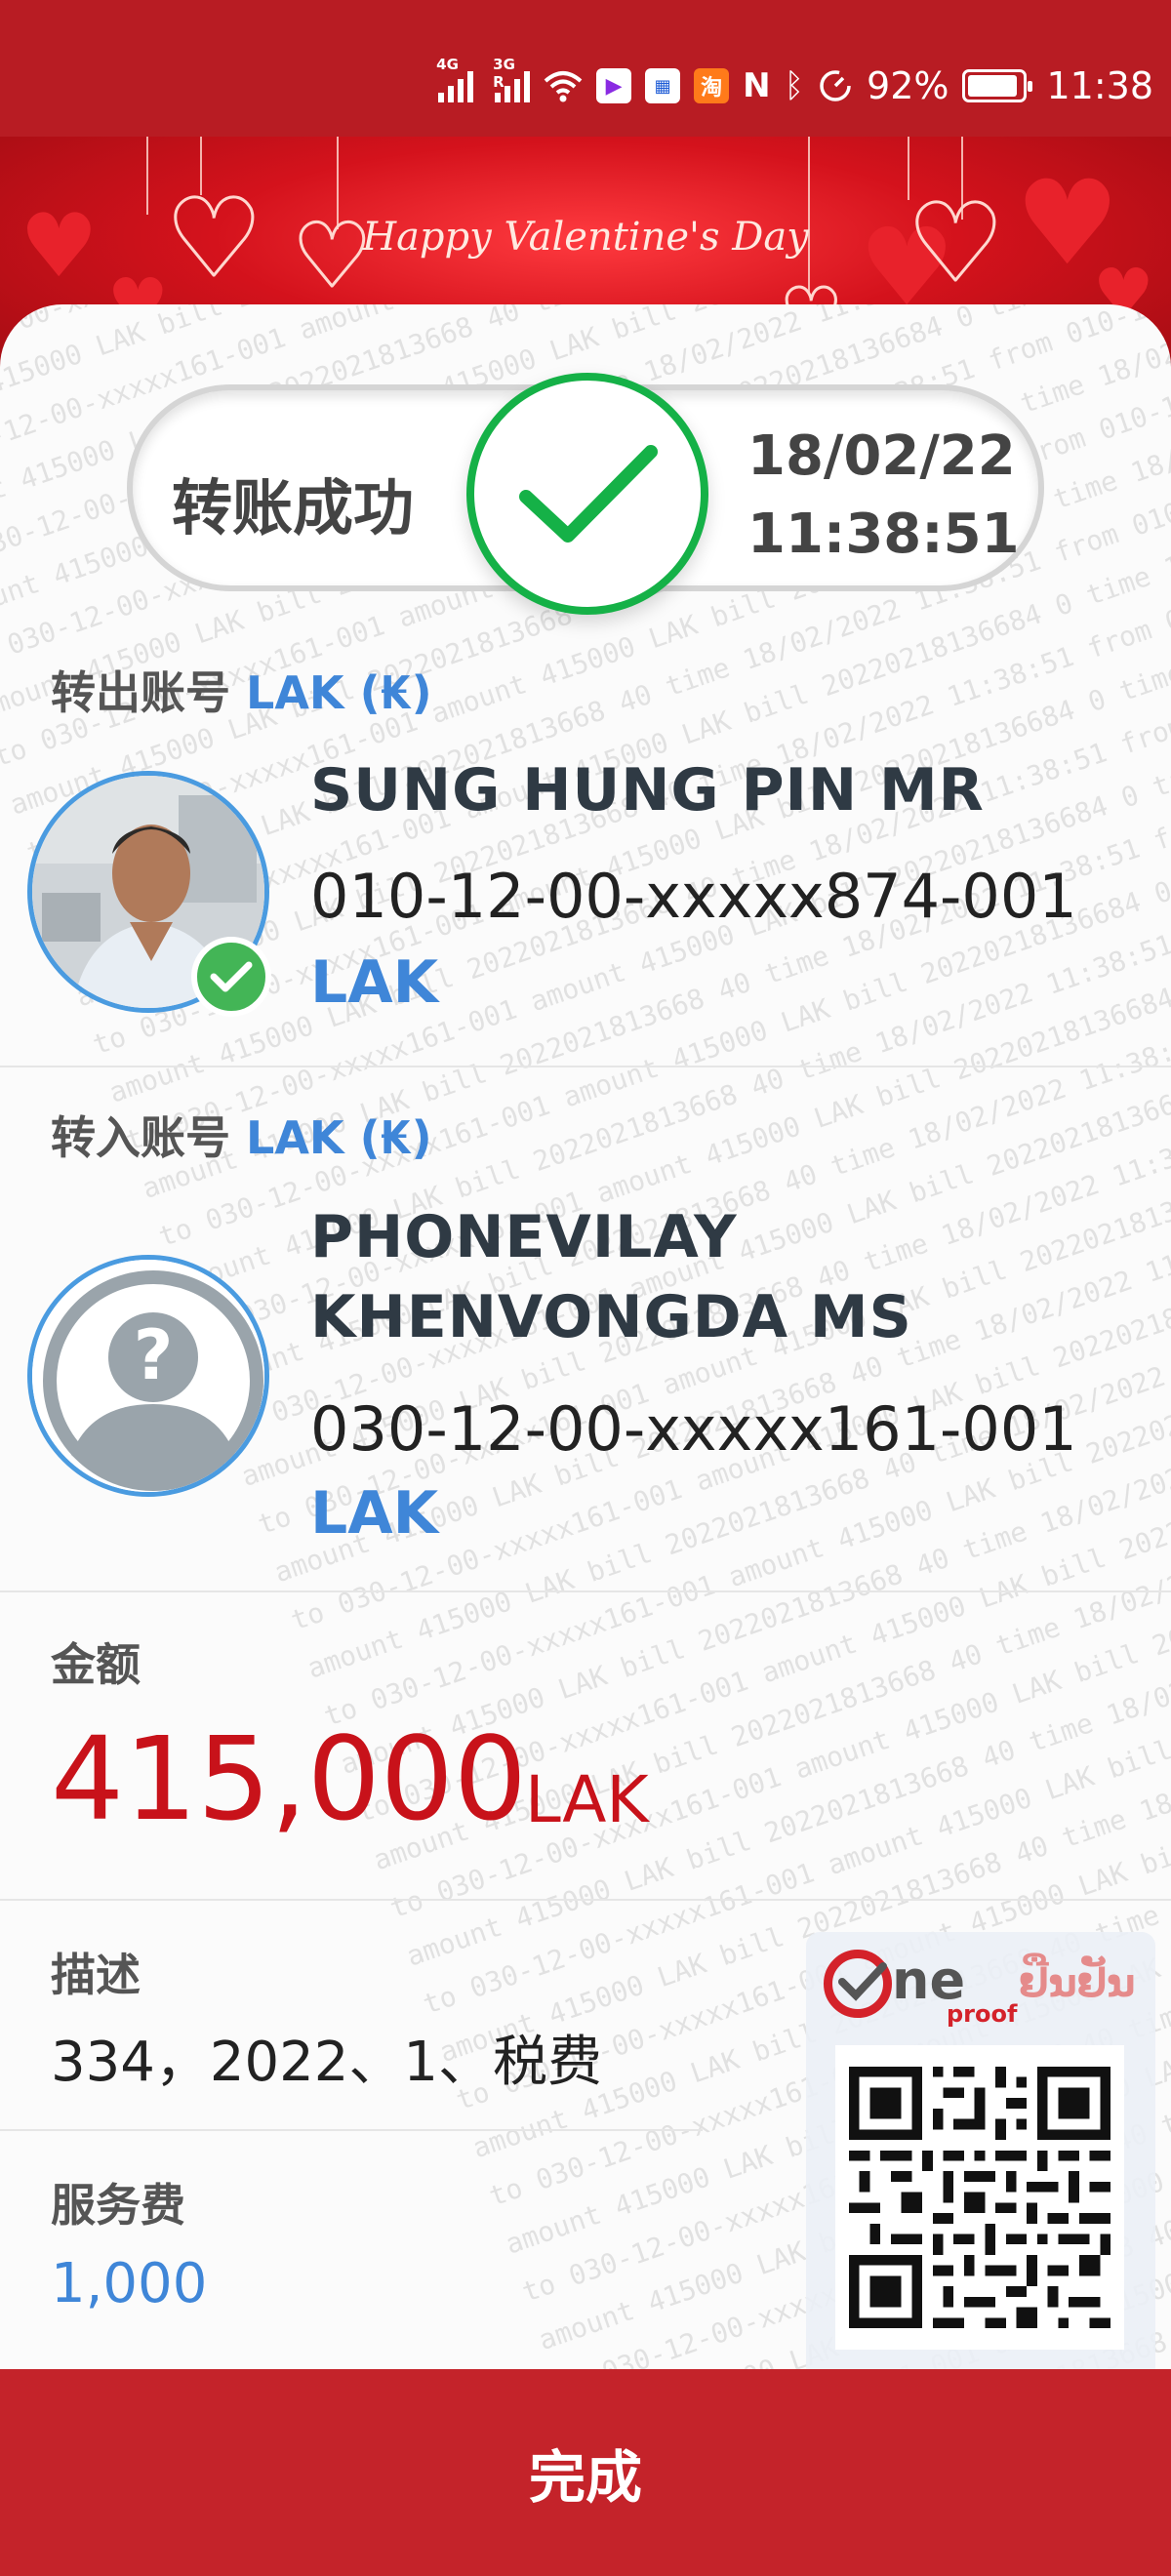 The height and width of the screenshot is (2576, 1171). What do you see at coordinates (289, 1778) in the screenshot?
I see `amount-value: 415,000` at bounding box center [289, 1778].